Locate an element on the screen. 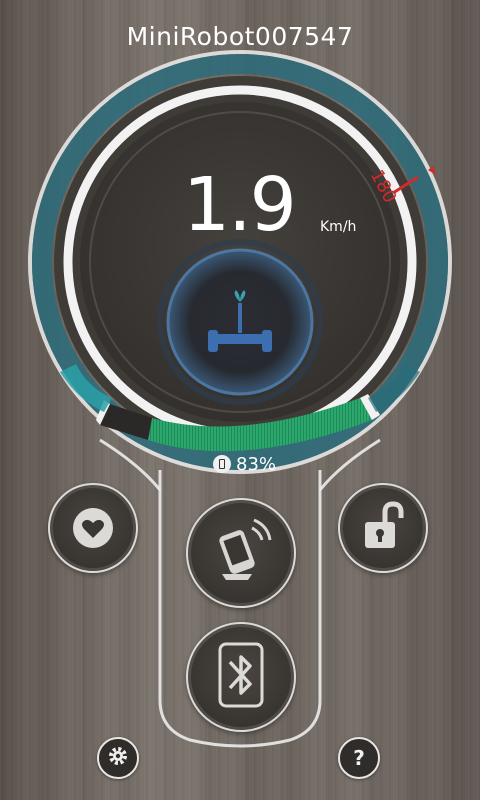  bluetooth-button is located at coordinates (241, 677).